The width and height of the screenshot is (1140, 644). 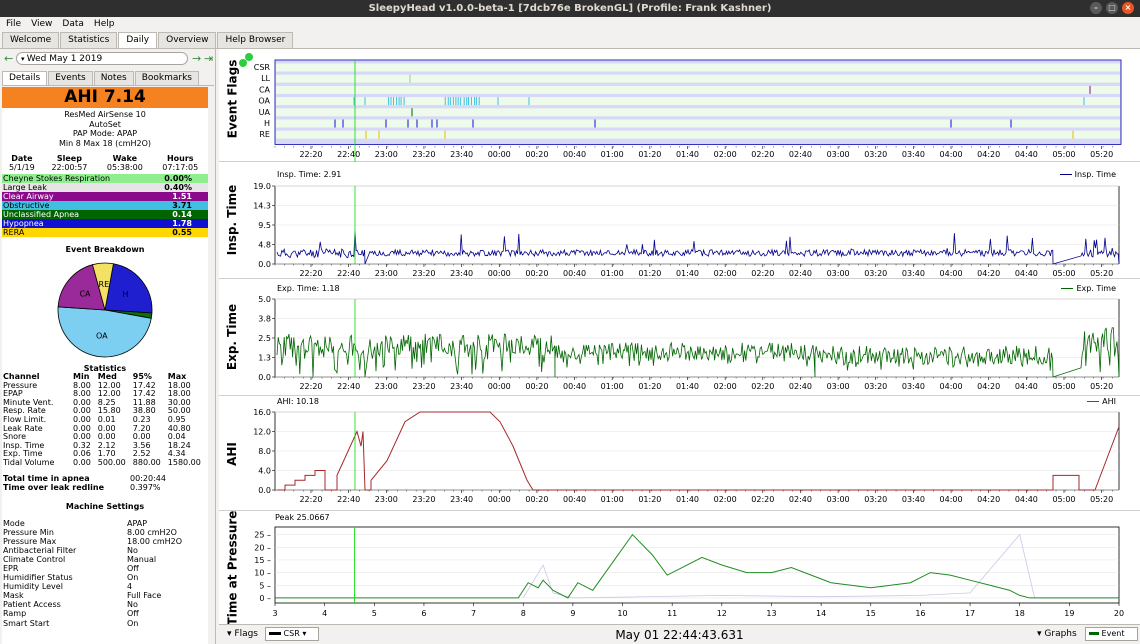 I want to click on flag-row-label-ua: UA, so click(x=265, y=112).